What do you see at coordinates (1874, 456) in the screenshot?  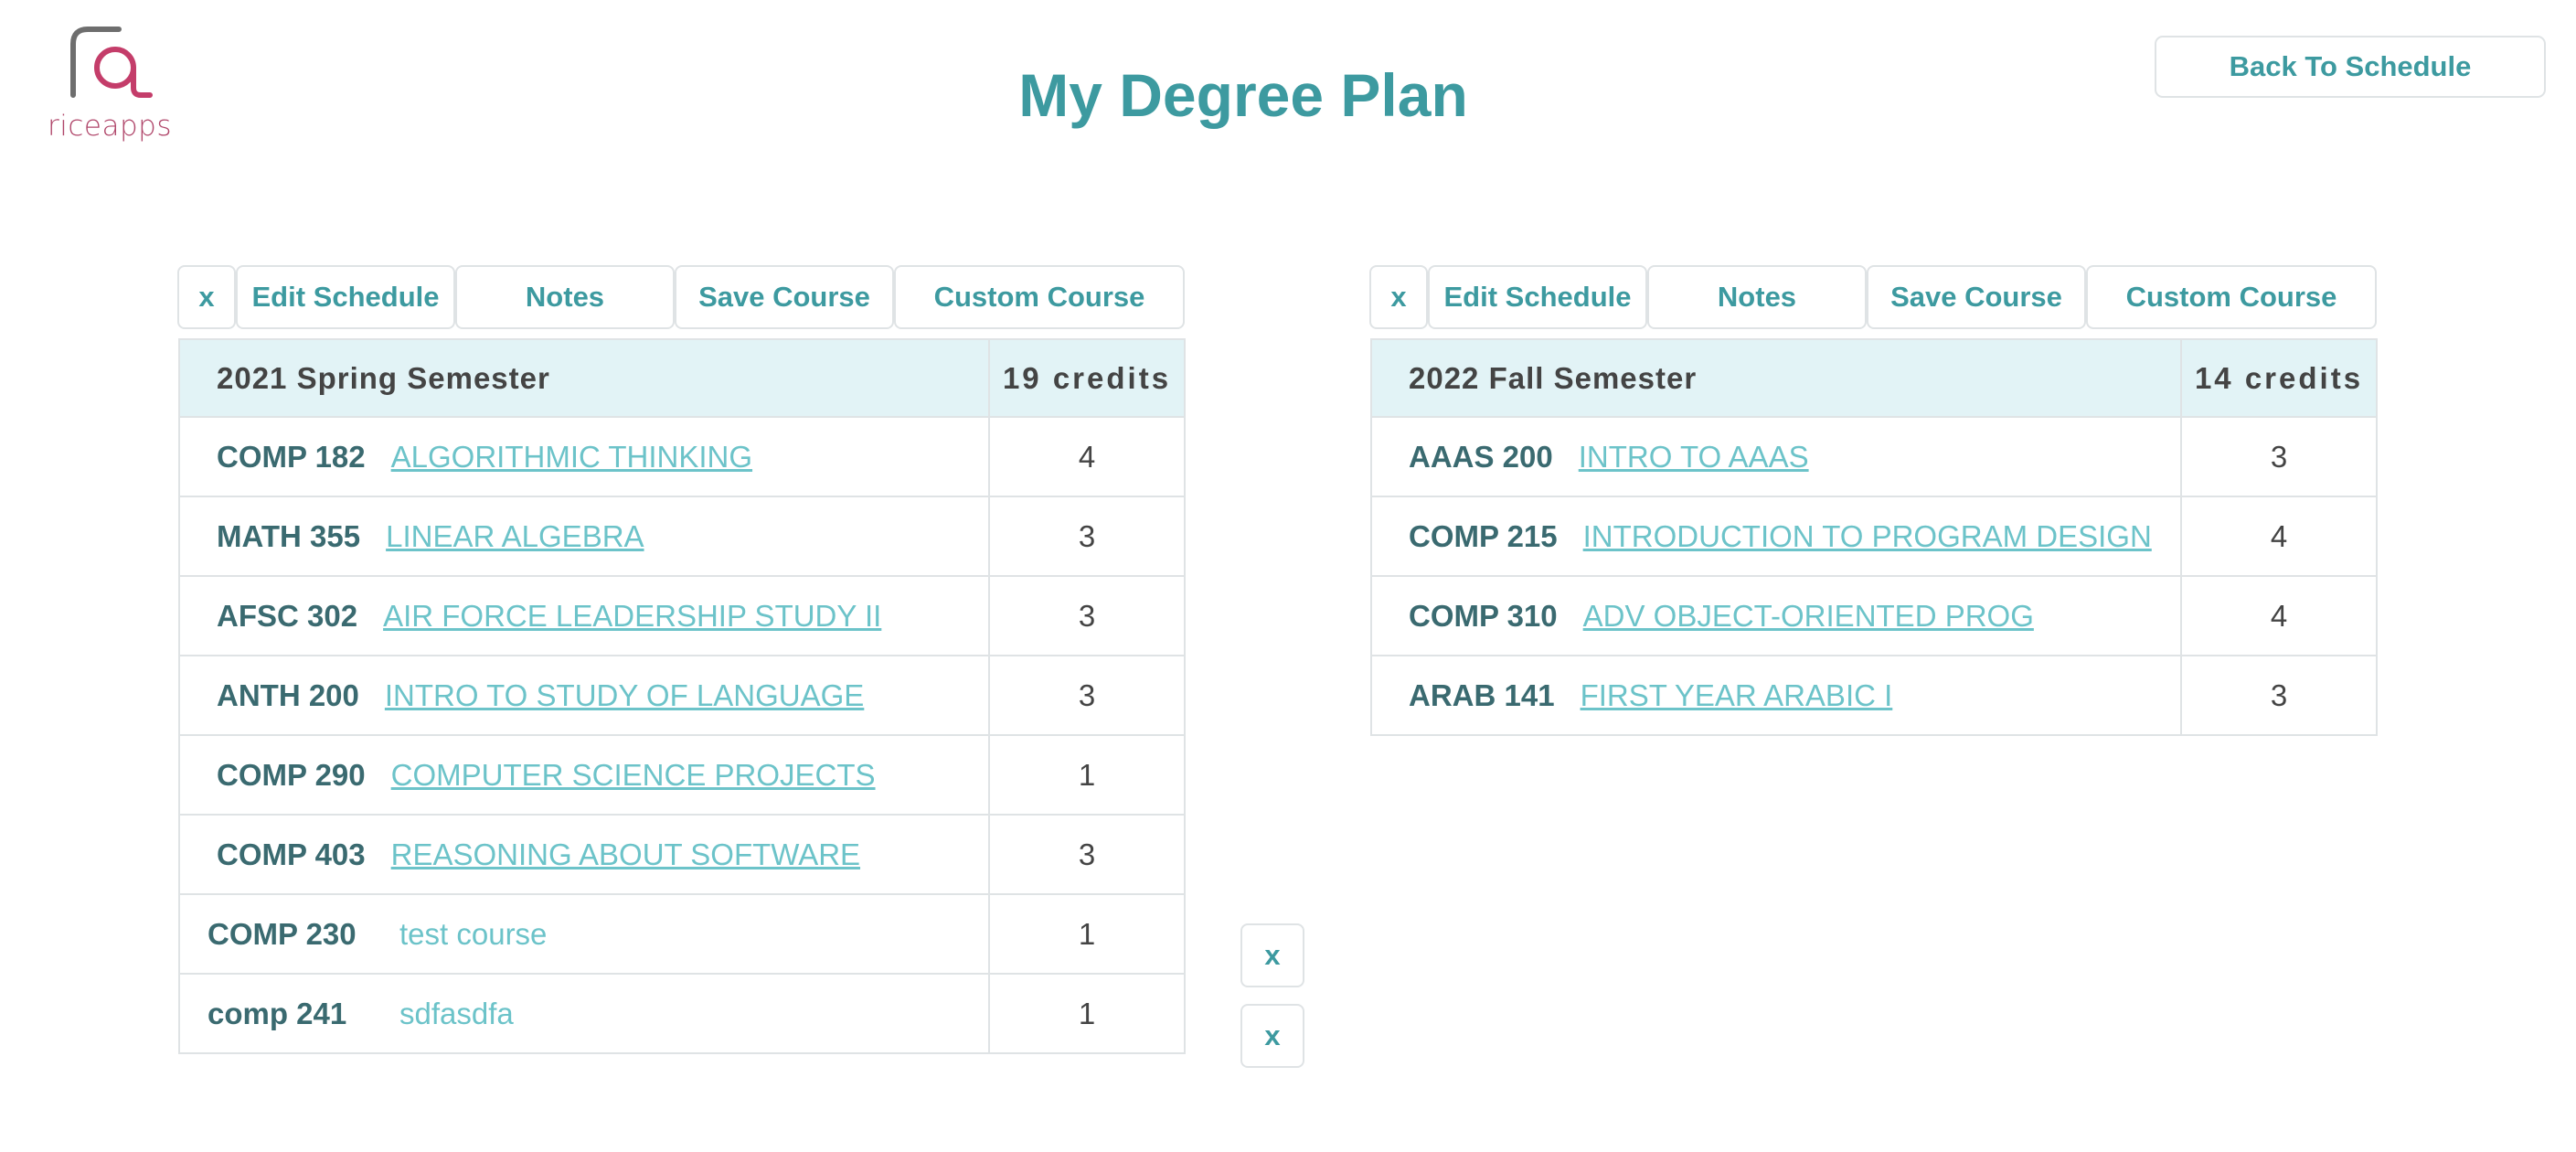 I see `course-row: AAAS 200 INTRO TO AAAS 3` at bounding box center [1874, 456].